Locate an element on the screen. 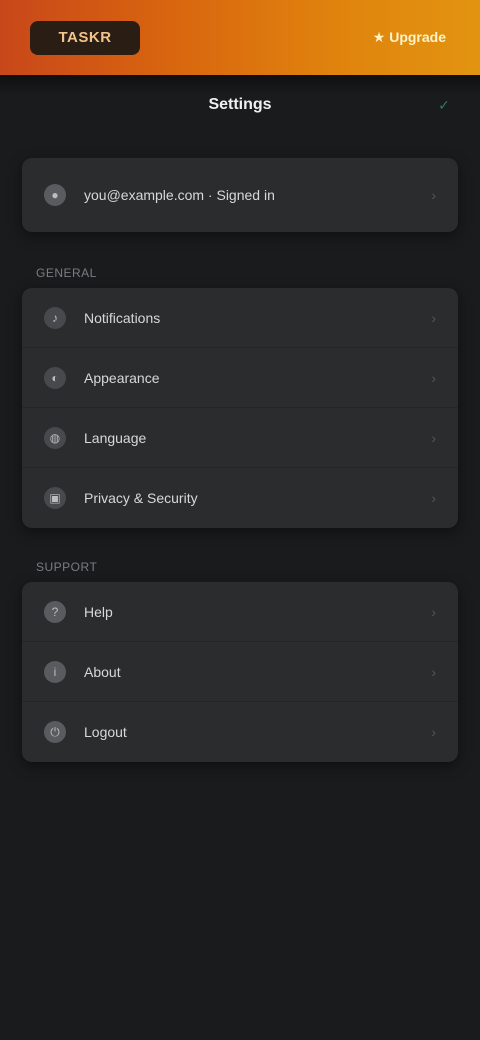 This screenshot has height=1040, width=480. settings-item-appearance: ◐ Appearance › is located at coordinates (240, 378).